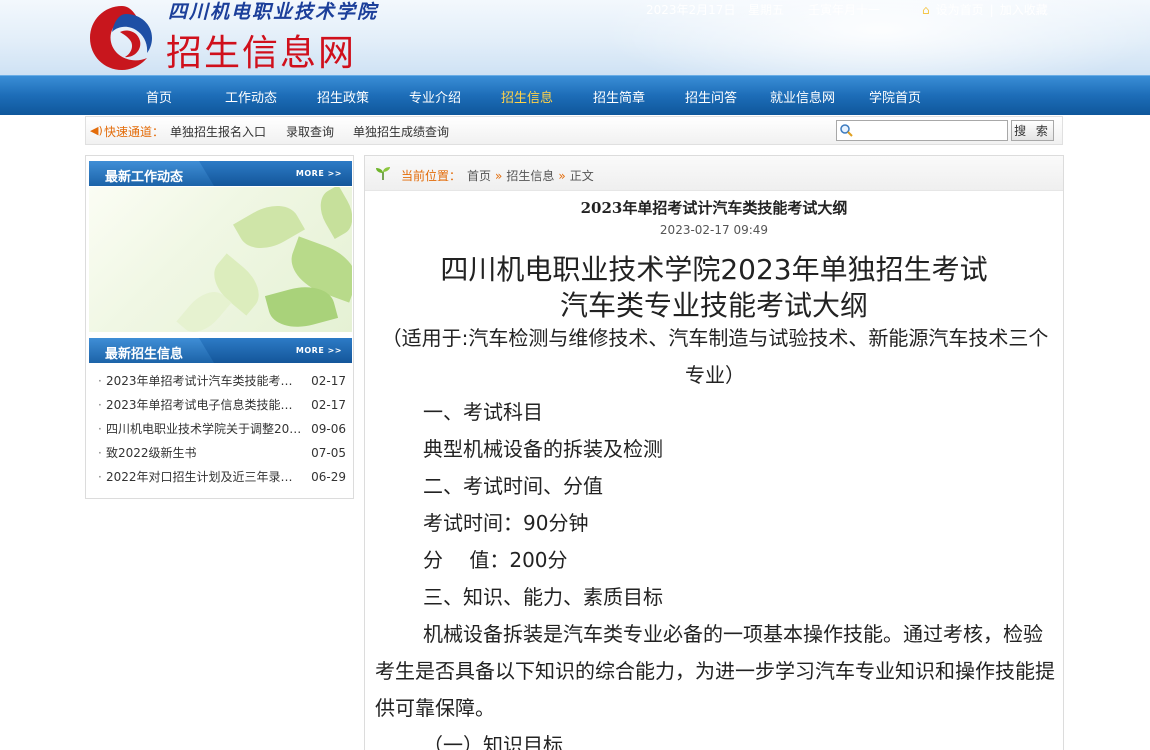 This screenshot has height=750, width=1150. I want to click on article-knowledge-goals: （一）知识目标, so click(493, 741).